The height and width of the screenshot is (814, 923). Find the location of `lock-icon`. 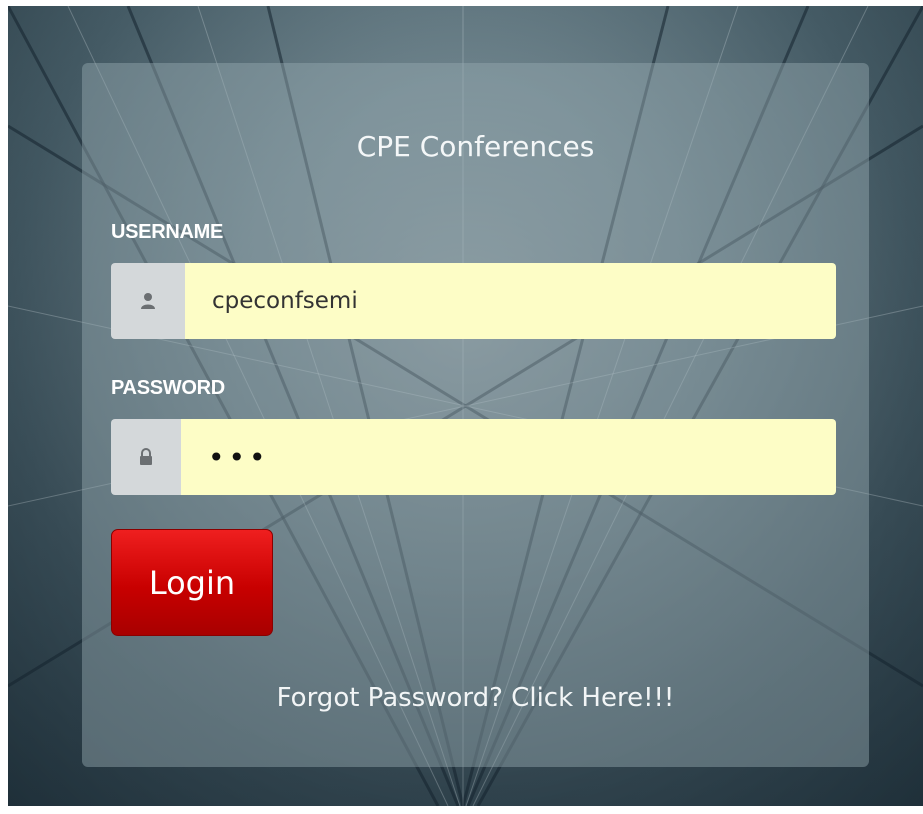

lock-icon is located at coordinates (146, 457).